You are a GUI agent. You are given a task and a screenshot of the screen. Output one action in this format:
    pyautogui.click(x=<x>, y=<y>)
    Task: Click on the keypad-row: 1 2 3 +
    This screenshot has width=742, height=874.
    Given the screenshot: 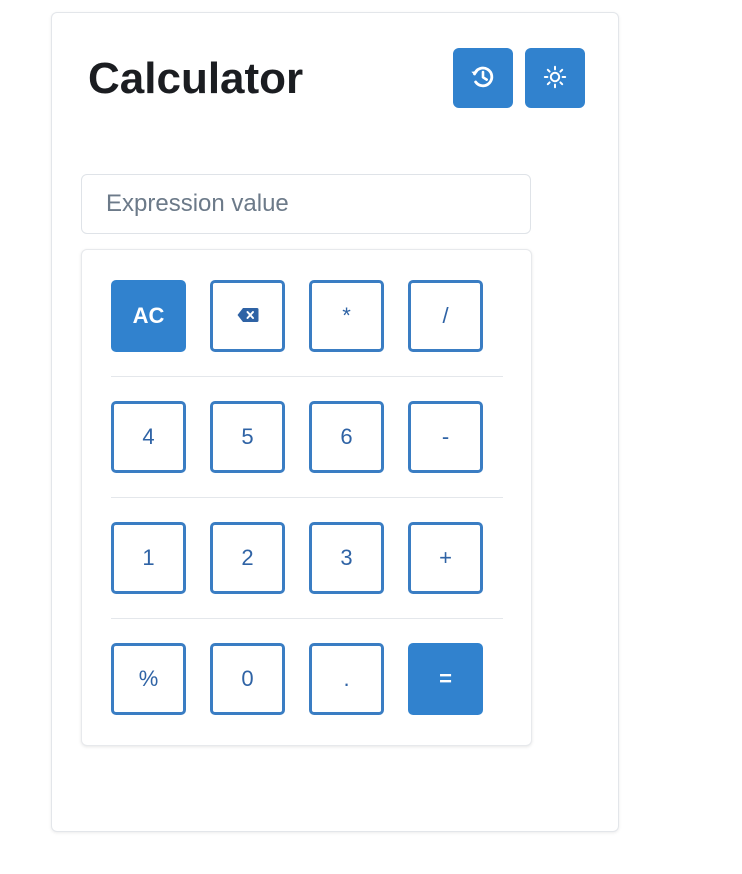 What is the action you would take?
    pyautogui.click(x=307, y=558)
    